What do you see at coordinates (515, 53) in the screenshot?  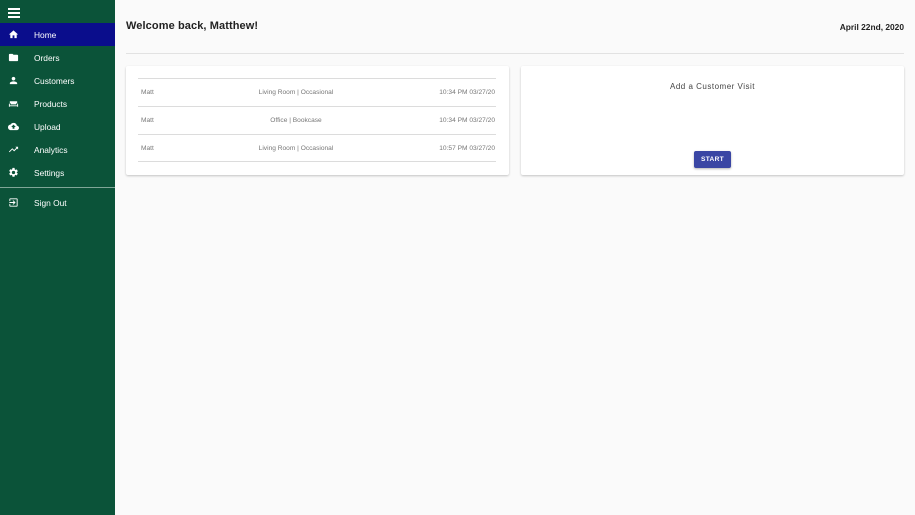 I see `header-divider` at bounding box center [515, 53].